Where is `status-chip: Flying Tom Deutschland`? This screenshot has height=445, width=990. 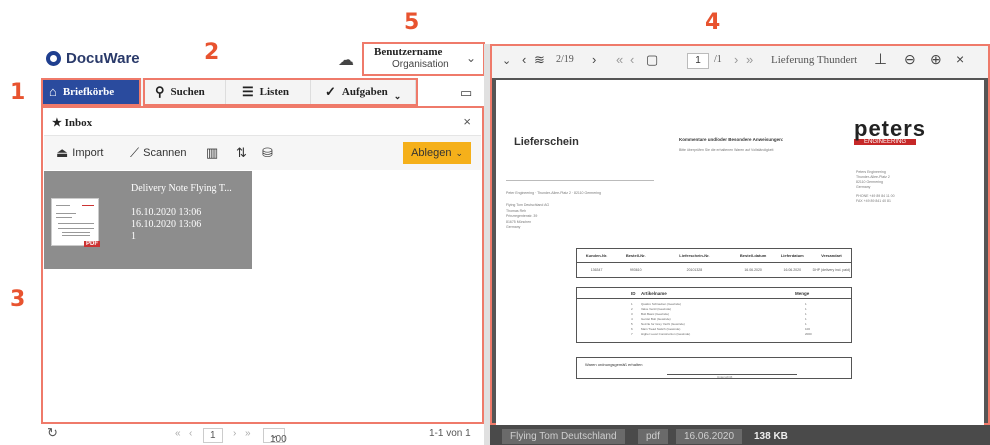 status-chip: Flying Tom Deutschland is located at coordinates (563, 436).